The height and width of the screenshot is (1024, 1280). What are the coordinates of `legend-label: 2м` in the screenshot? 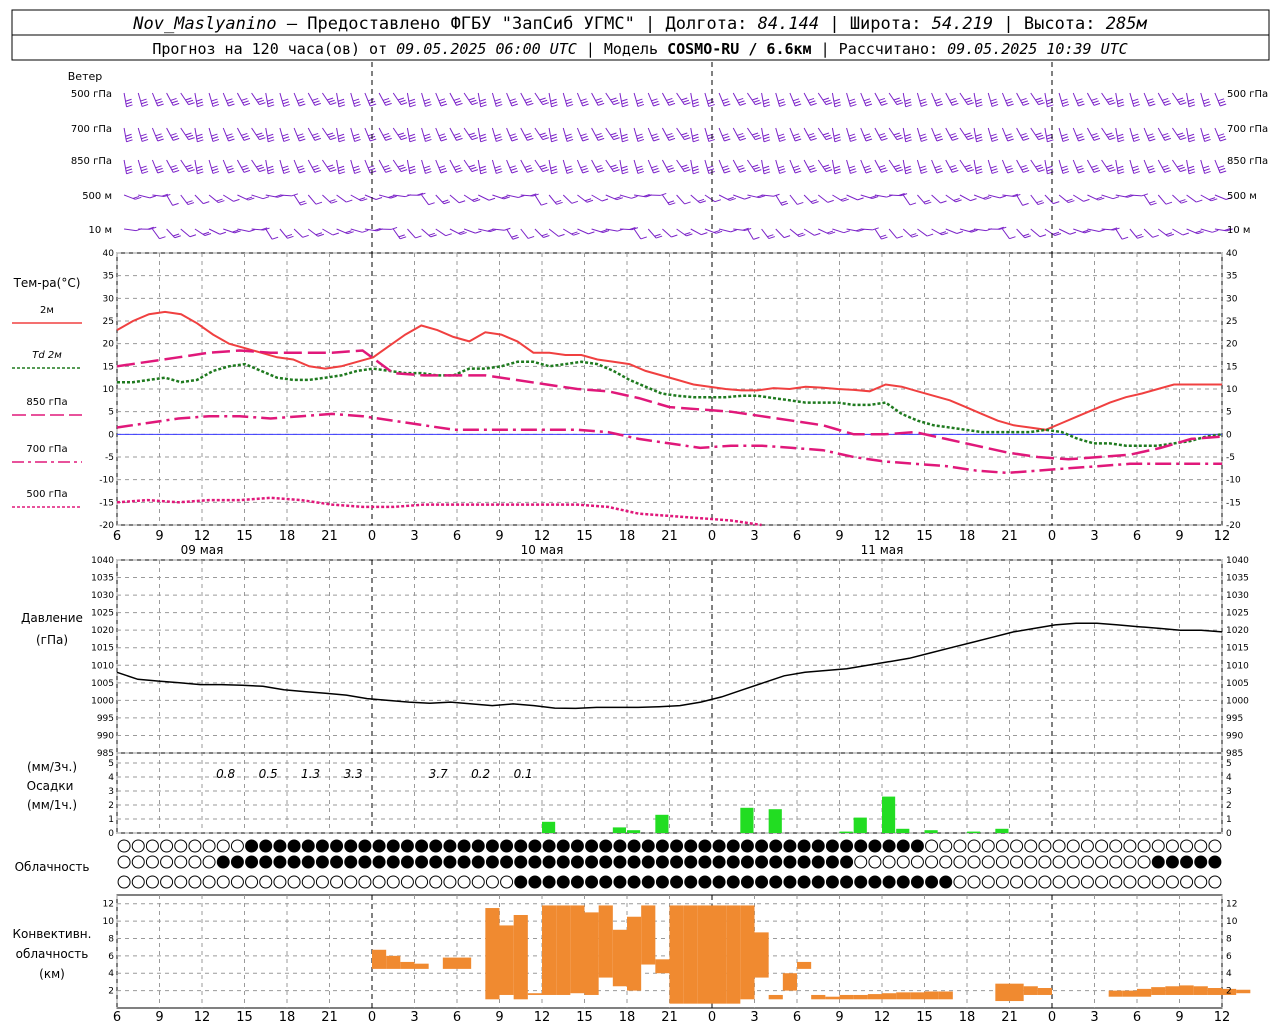 It's located at (47, 310).